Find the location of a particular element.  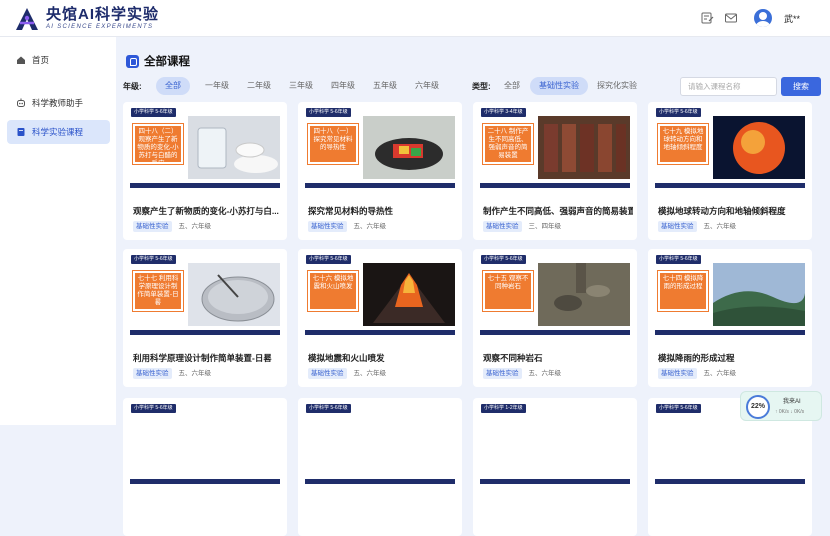

user-name: 武** is located at coordinates (792, 18).